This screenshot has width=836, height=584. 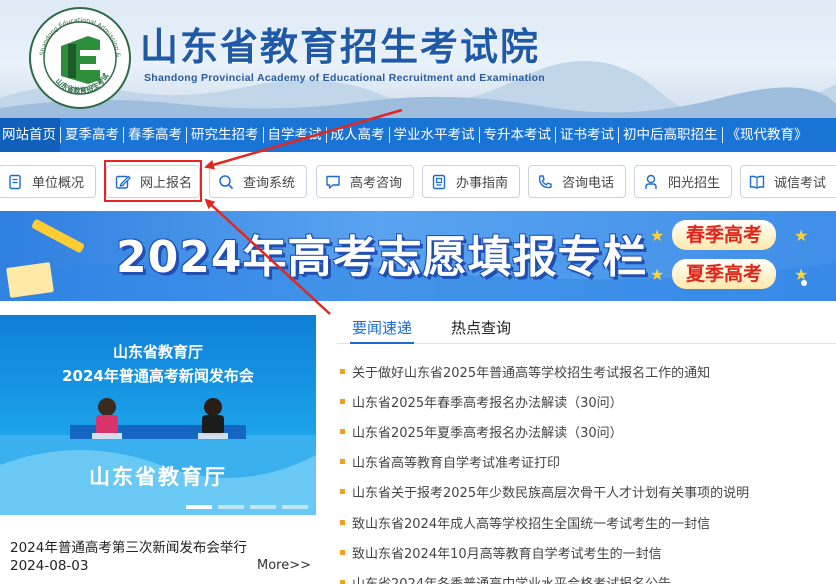 What do you see at coordinates (757, 182) in the screenshot?
I see `book-icon` at bounding box center [757, 182].